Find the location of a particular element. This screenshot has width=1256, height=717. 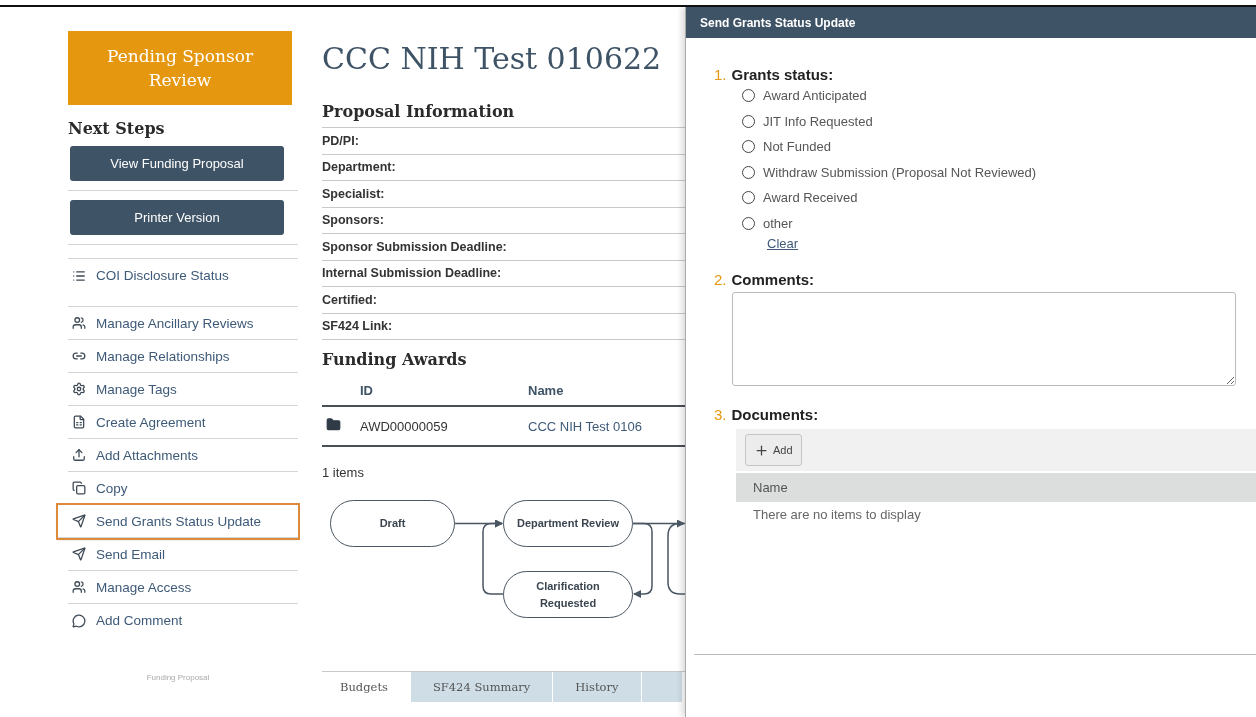

field-label: SF424 Link: is located at coordinates (357, 326).